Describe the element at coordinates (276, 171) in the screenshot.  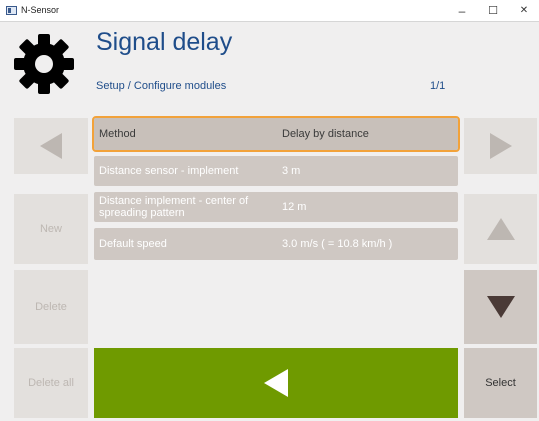
I see `list-item: Distance sensor - implement 3 m` at that location.